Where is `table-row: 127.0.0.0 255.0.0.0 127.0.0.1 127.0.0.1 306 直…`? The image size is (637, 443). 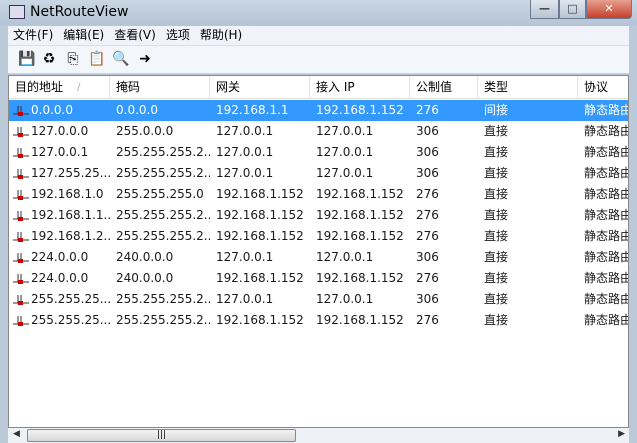 table-row: 127.0.0.0 255.0.0.0 127.0.0.1 127.0.0.1 306 直… is located at coordinates (319, 131).